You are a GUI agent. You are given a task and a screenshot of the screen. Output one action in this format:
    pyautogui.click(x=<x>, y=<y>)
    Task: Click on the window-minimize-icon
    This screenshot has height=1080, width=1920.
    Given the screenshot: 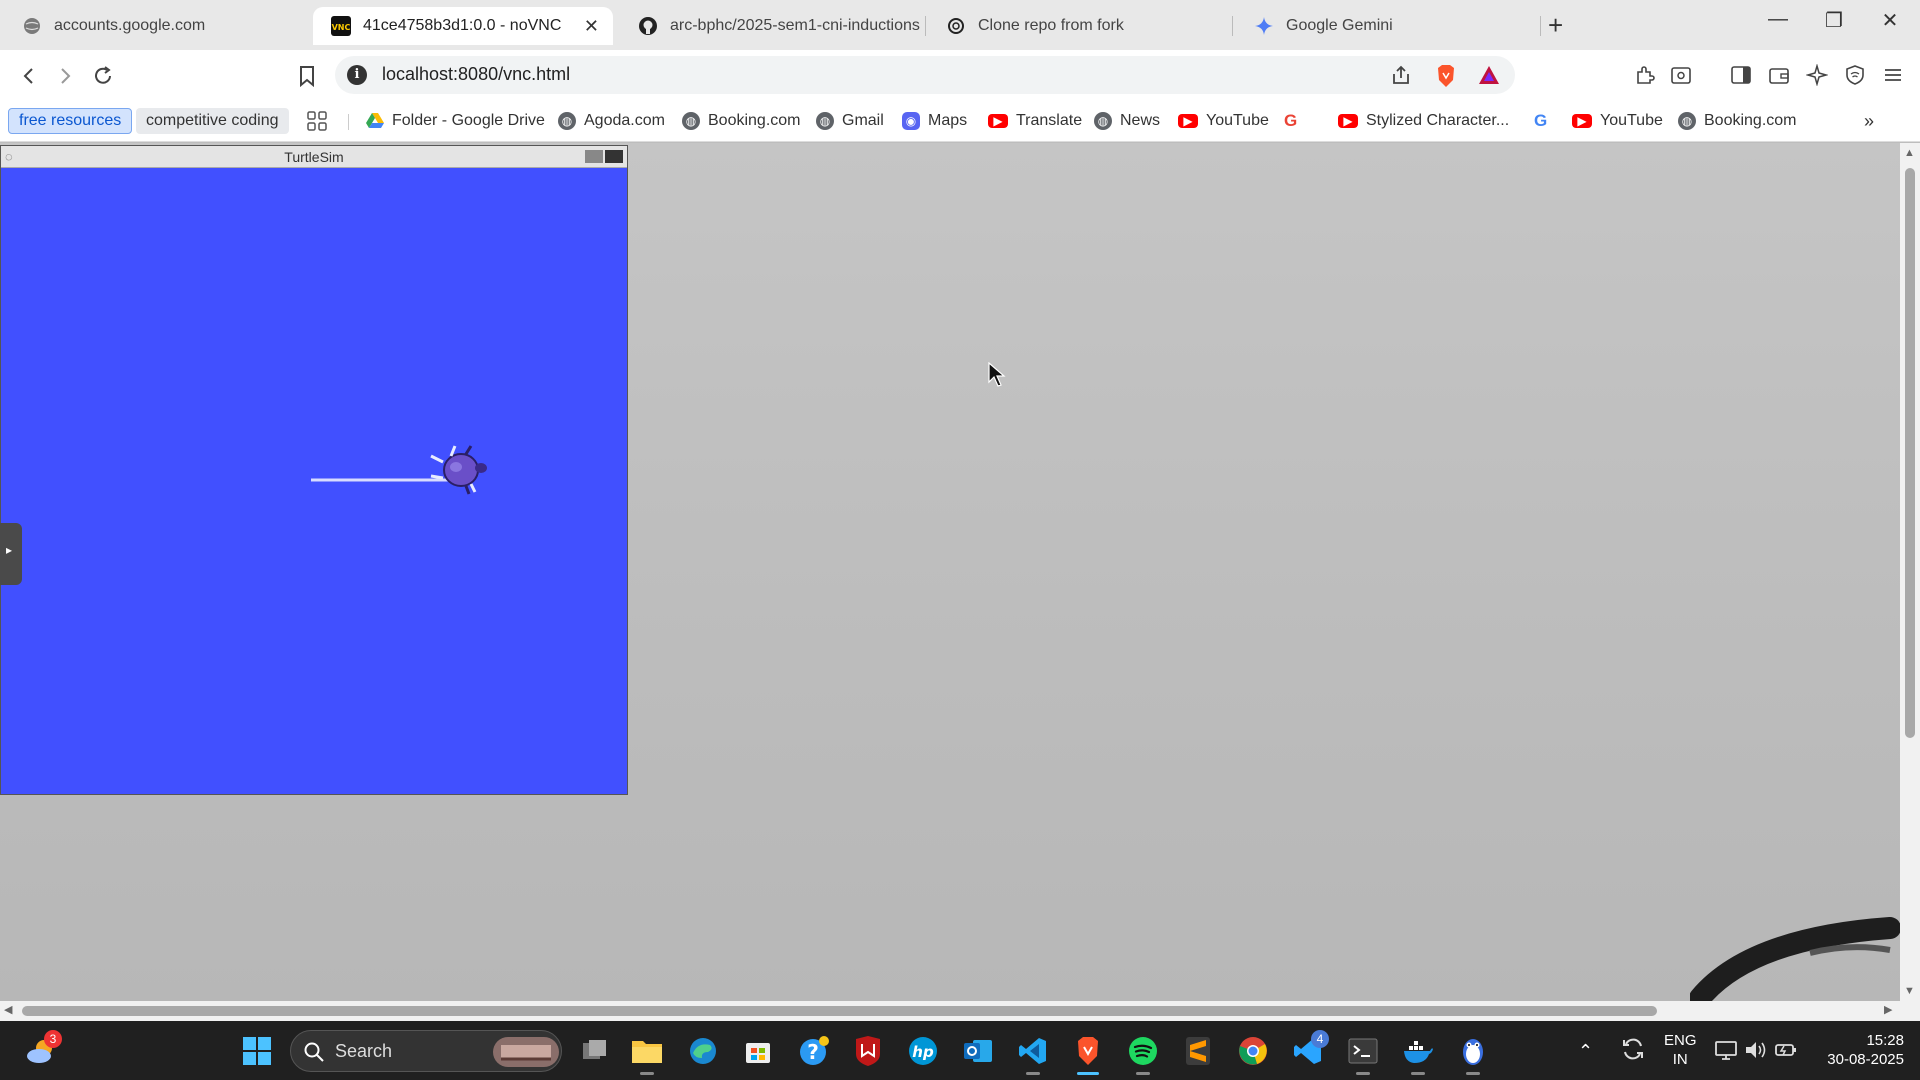 What is the action you would take?
    pyautogui.click(x=594, y=156)
    